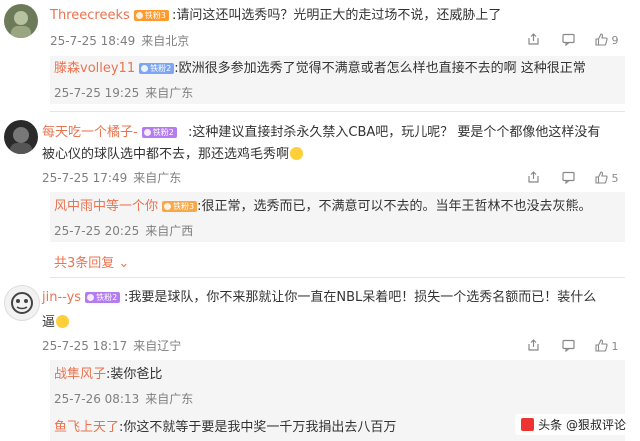 The image size is (640, 441). Describe the element at coordinates (61, 297) in the screenshot. I see `username-text: jin--ys` at that location.